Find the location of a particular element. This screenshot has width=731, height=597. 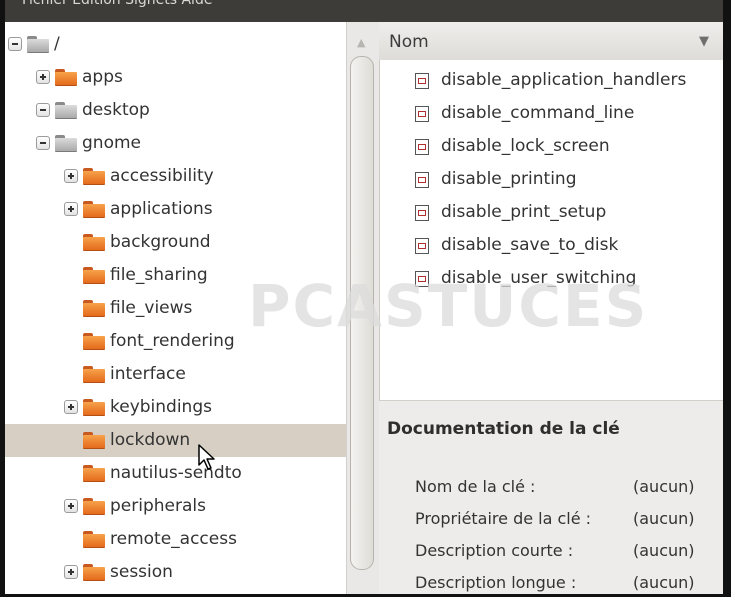

doc-field: Description longue : (aucun) is located at coordinates (555, 582).